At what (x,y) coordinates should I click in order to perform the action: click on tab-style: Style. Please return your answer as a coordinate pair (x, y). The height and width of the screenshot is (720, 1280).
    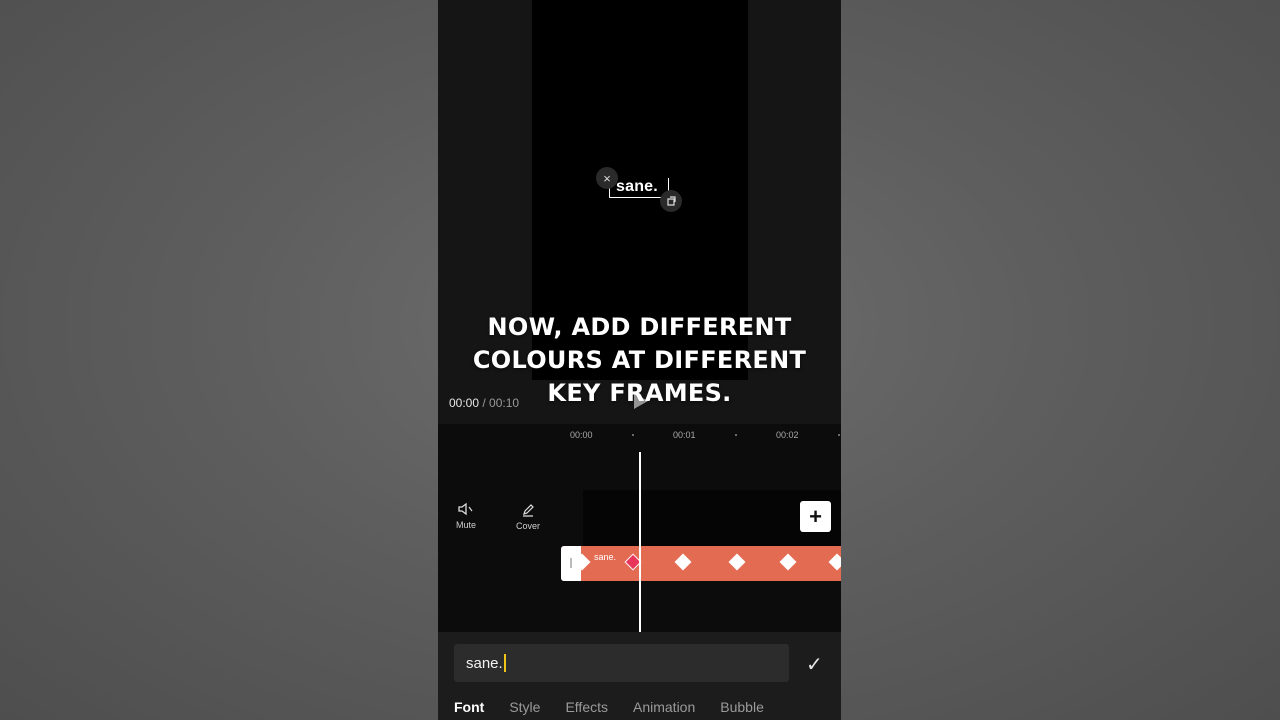
    Looking at the image, I should click on (524, 707).